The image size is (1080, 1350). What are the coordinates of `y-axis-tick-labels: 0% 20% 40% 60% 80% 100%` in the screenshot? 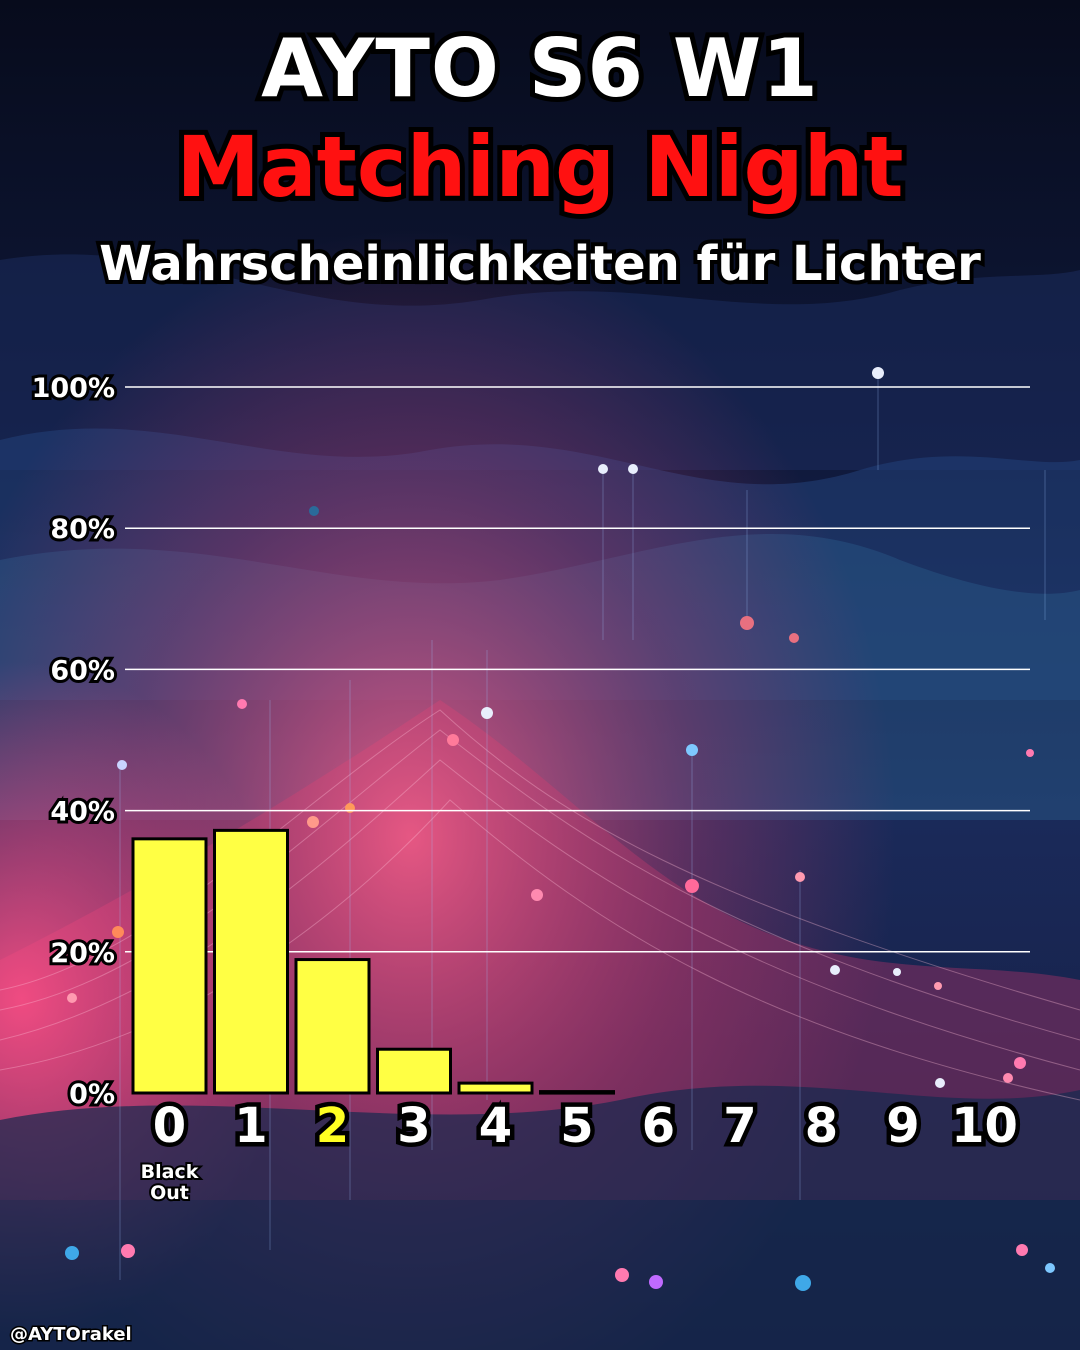 It's located at (73, 741).